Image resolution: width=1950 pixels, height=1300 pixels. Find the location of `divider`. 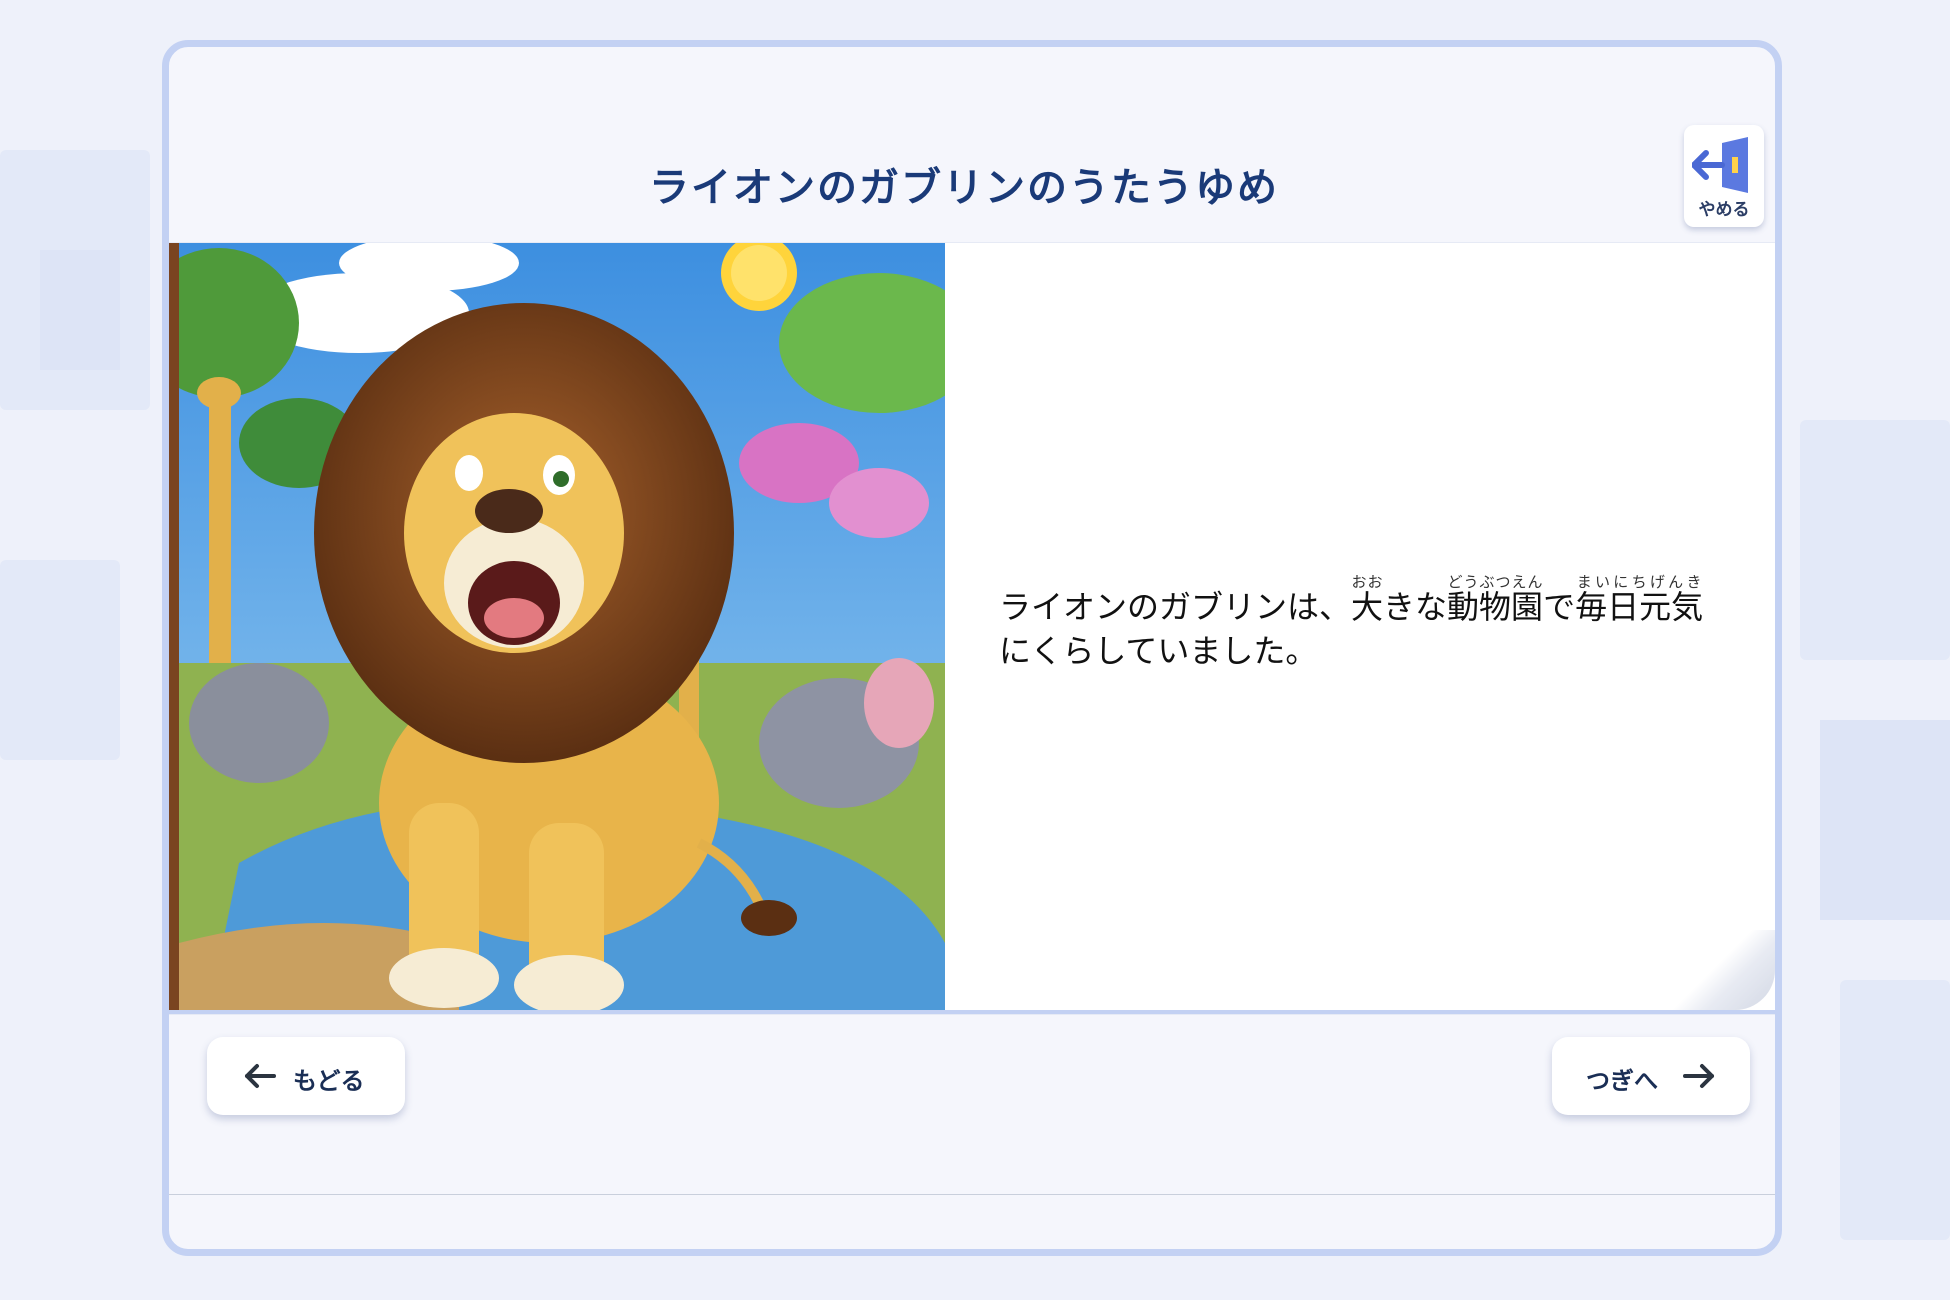

divider is located at coordinates (972, 1194).